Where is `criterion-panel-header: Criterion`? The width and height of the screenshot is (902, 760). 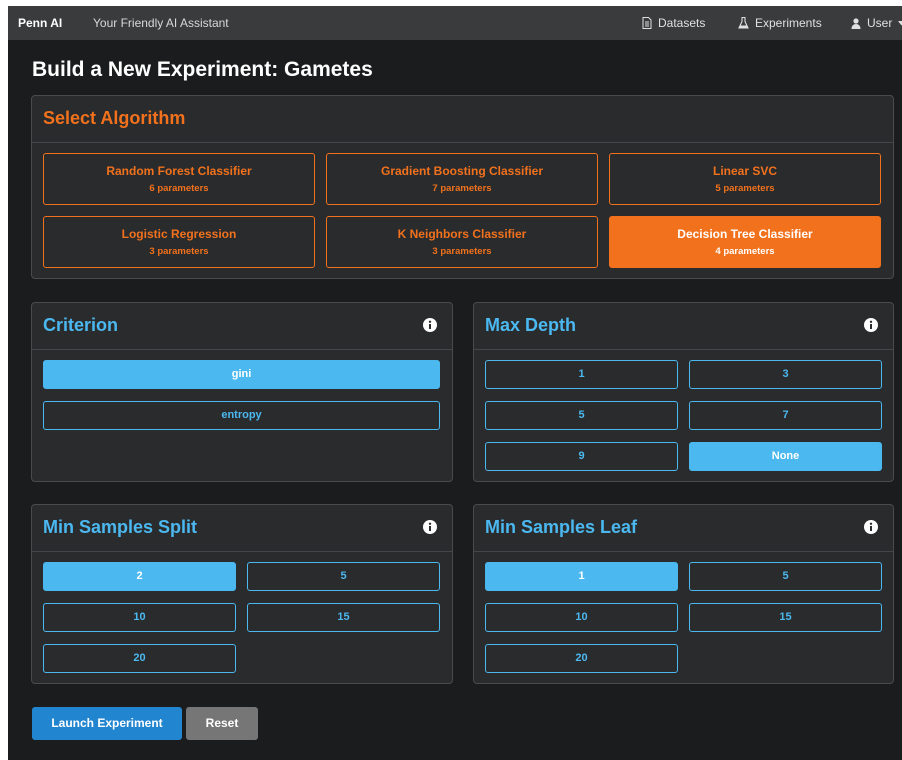 criterion-panel-header: Criterion is located at coordinates (242, 326).